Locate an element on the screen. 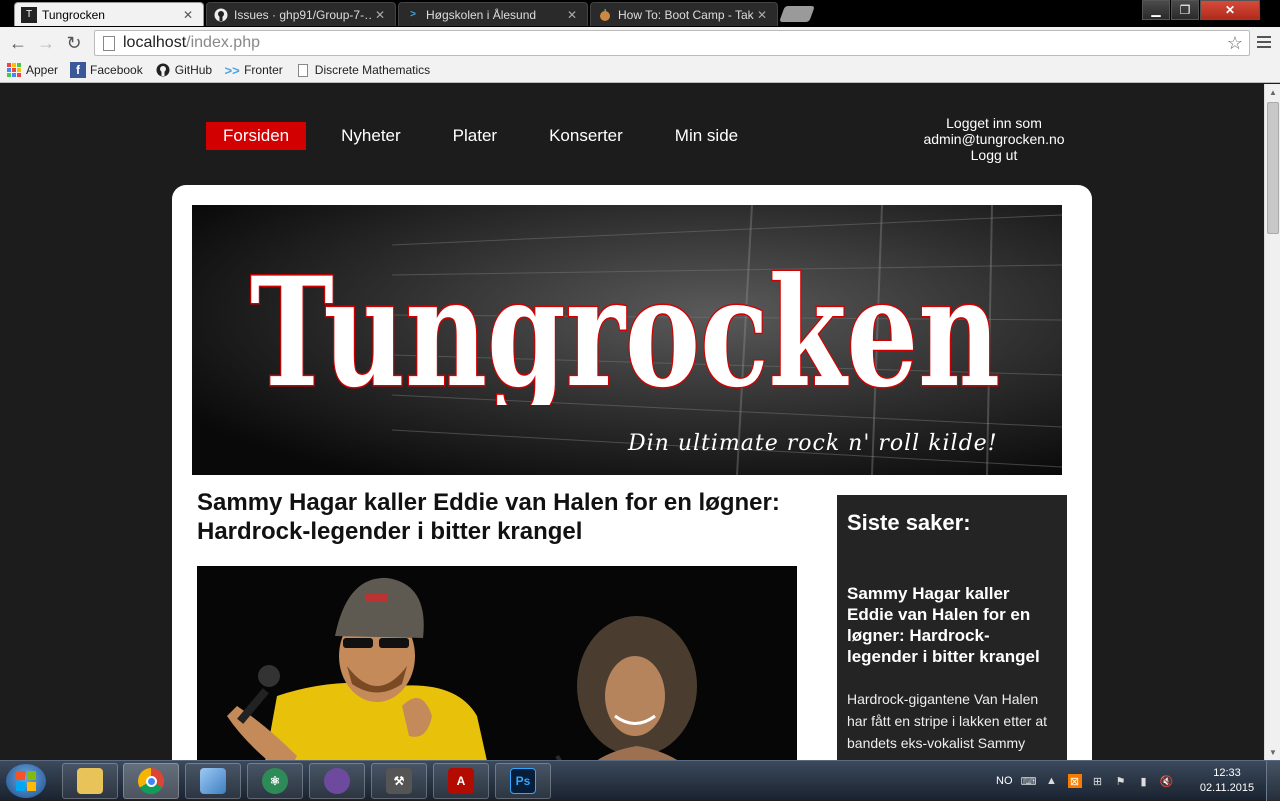  keyboard-icon: ⌨ is located at coordinates (1029, 781).